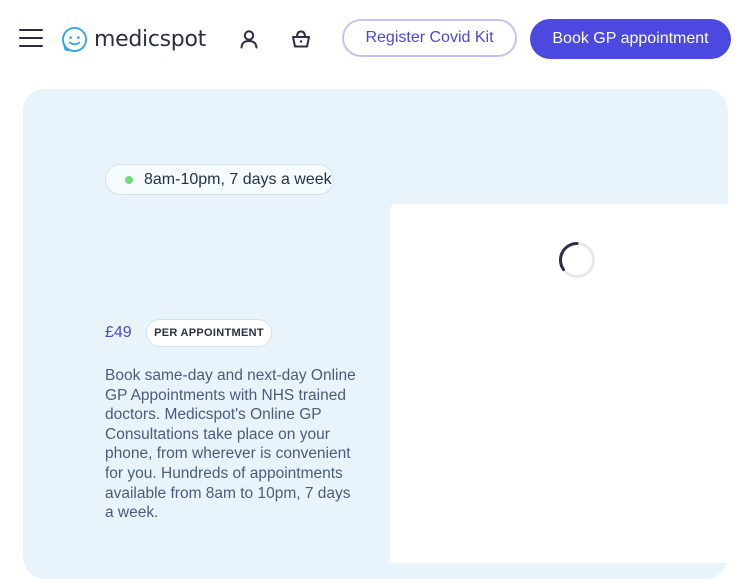  Describe the element at coordinates (630, 39) in the screenshot. I see `book-gp-appointment-button: Book GP appointment` at that location.